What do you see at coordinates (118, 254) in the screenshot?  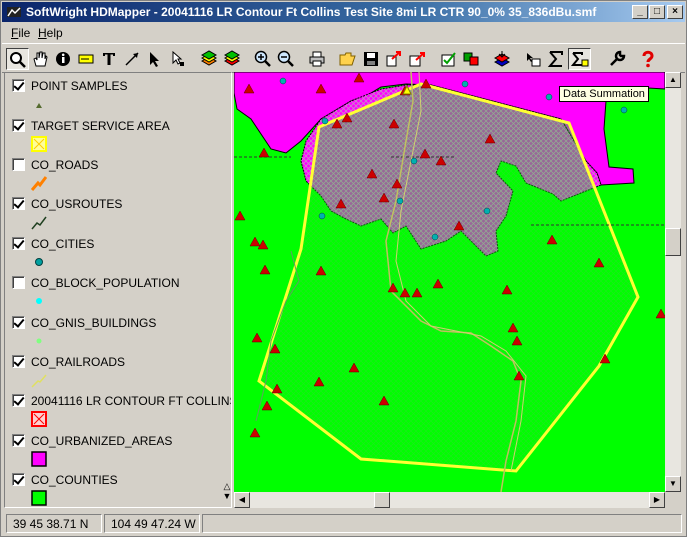 I see `layer-co-cities: CO_CITIES` at bounding box center [118, 254].